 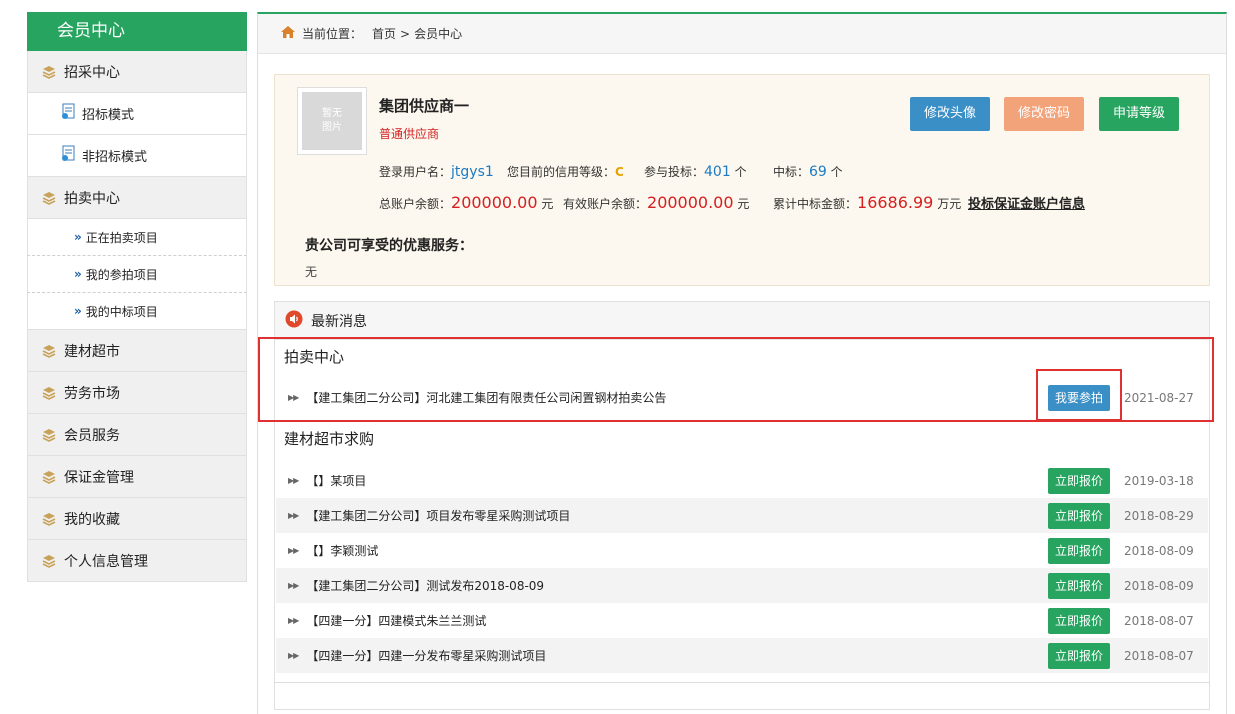 I want to click on list-item: ▶▶ 【】某项目 立即报价 2019-03-18, so click(x=742, y=480).